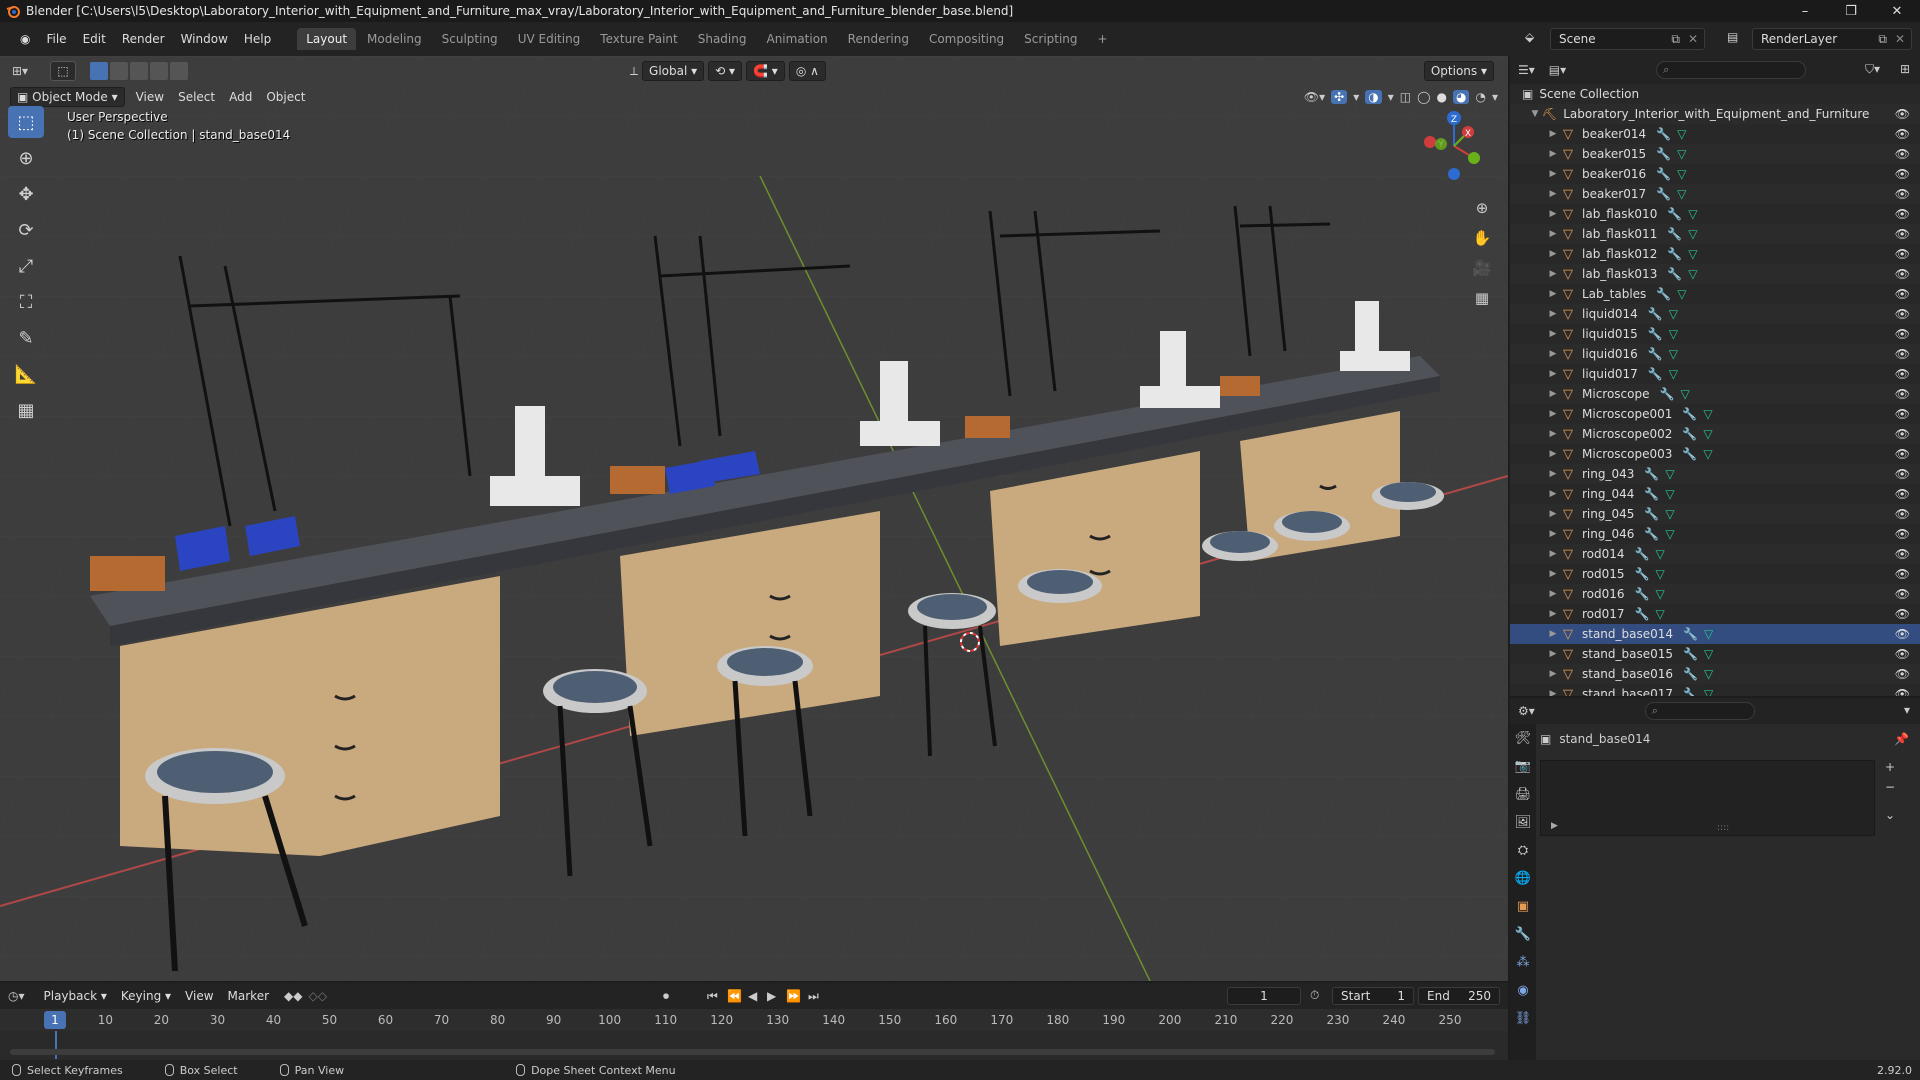 The height and width of the screenshot is (1080, 1920). Describe the element at coordinates (1715, 134) in the screenshot. I see `outliner-item: ▶ ▽ beaker014 🔧 ▽ 👁` at that location.